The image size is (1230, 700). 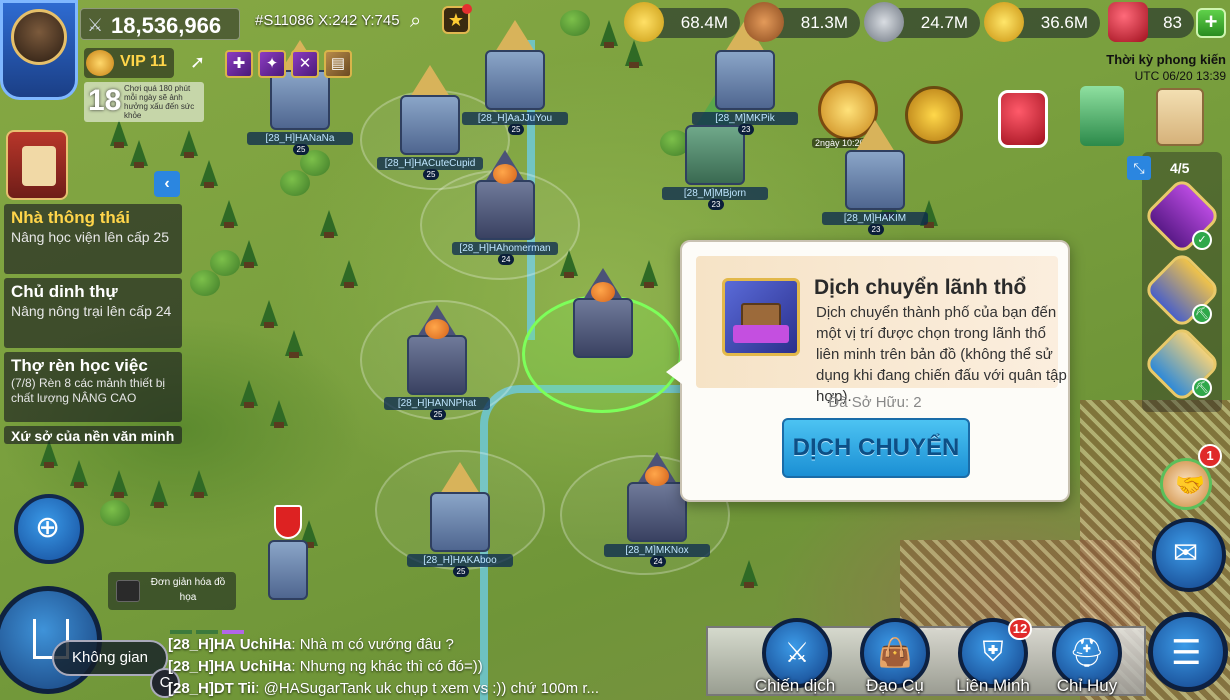 What do you see at coordinates (39, 50) in the screenshot?
I see `player-avatar` at bounding box center [39, 50].